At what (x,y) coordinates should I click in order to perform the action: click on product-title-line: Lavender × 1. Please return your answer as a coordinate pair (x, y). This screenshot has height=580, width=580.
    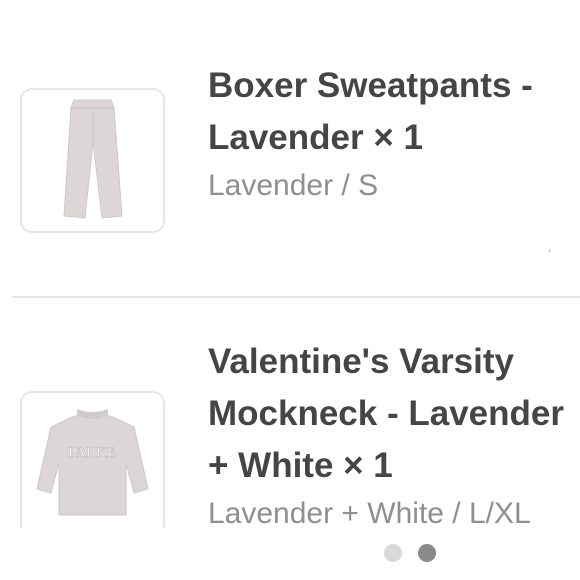
    Looking at the image, I should click on (315, 137).